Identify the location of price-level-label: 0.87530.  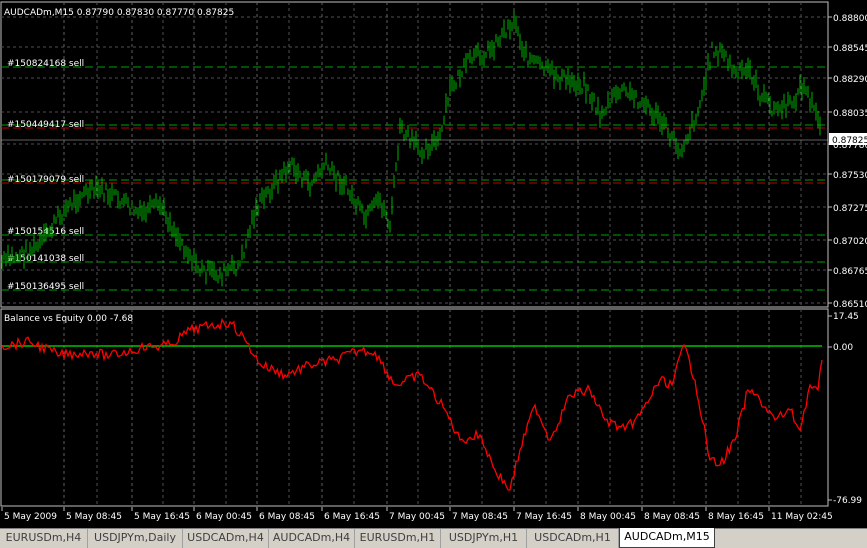
(850, 176).